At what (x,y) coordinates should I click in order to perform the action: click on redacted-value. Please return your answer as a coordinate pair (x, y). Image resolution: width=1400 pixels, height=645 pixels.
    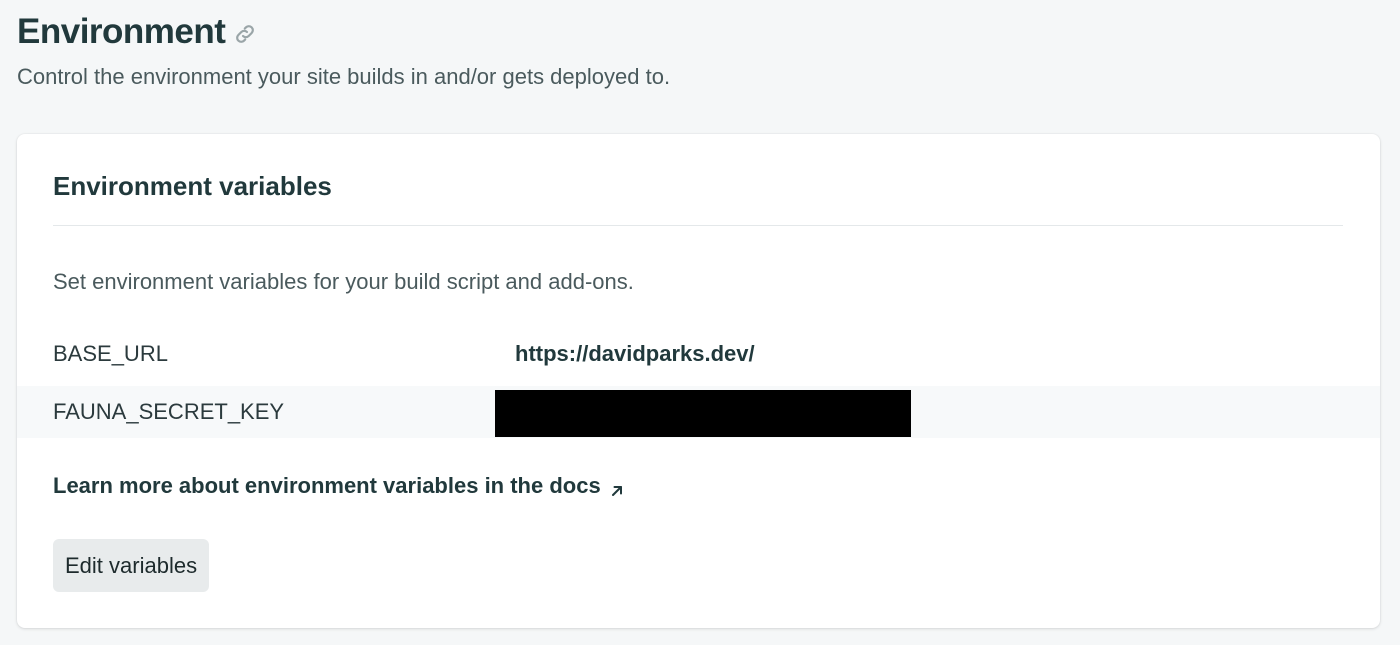
    Looking at the image, I should click on (703, 413).